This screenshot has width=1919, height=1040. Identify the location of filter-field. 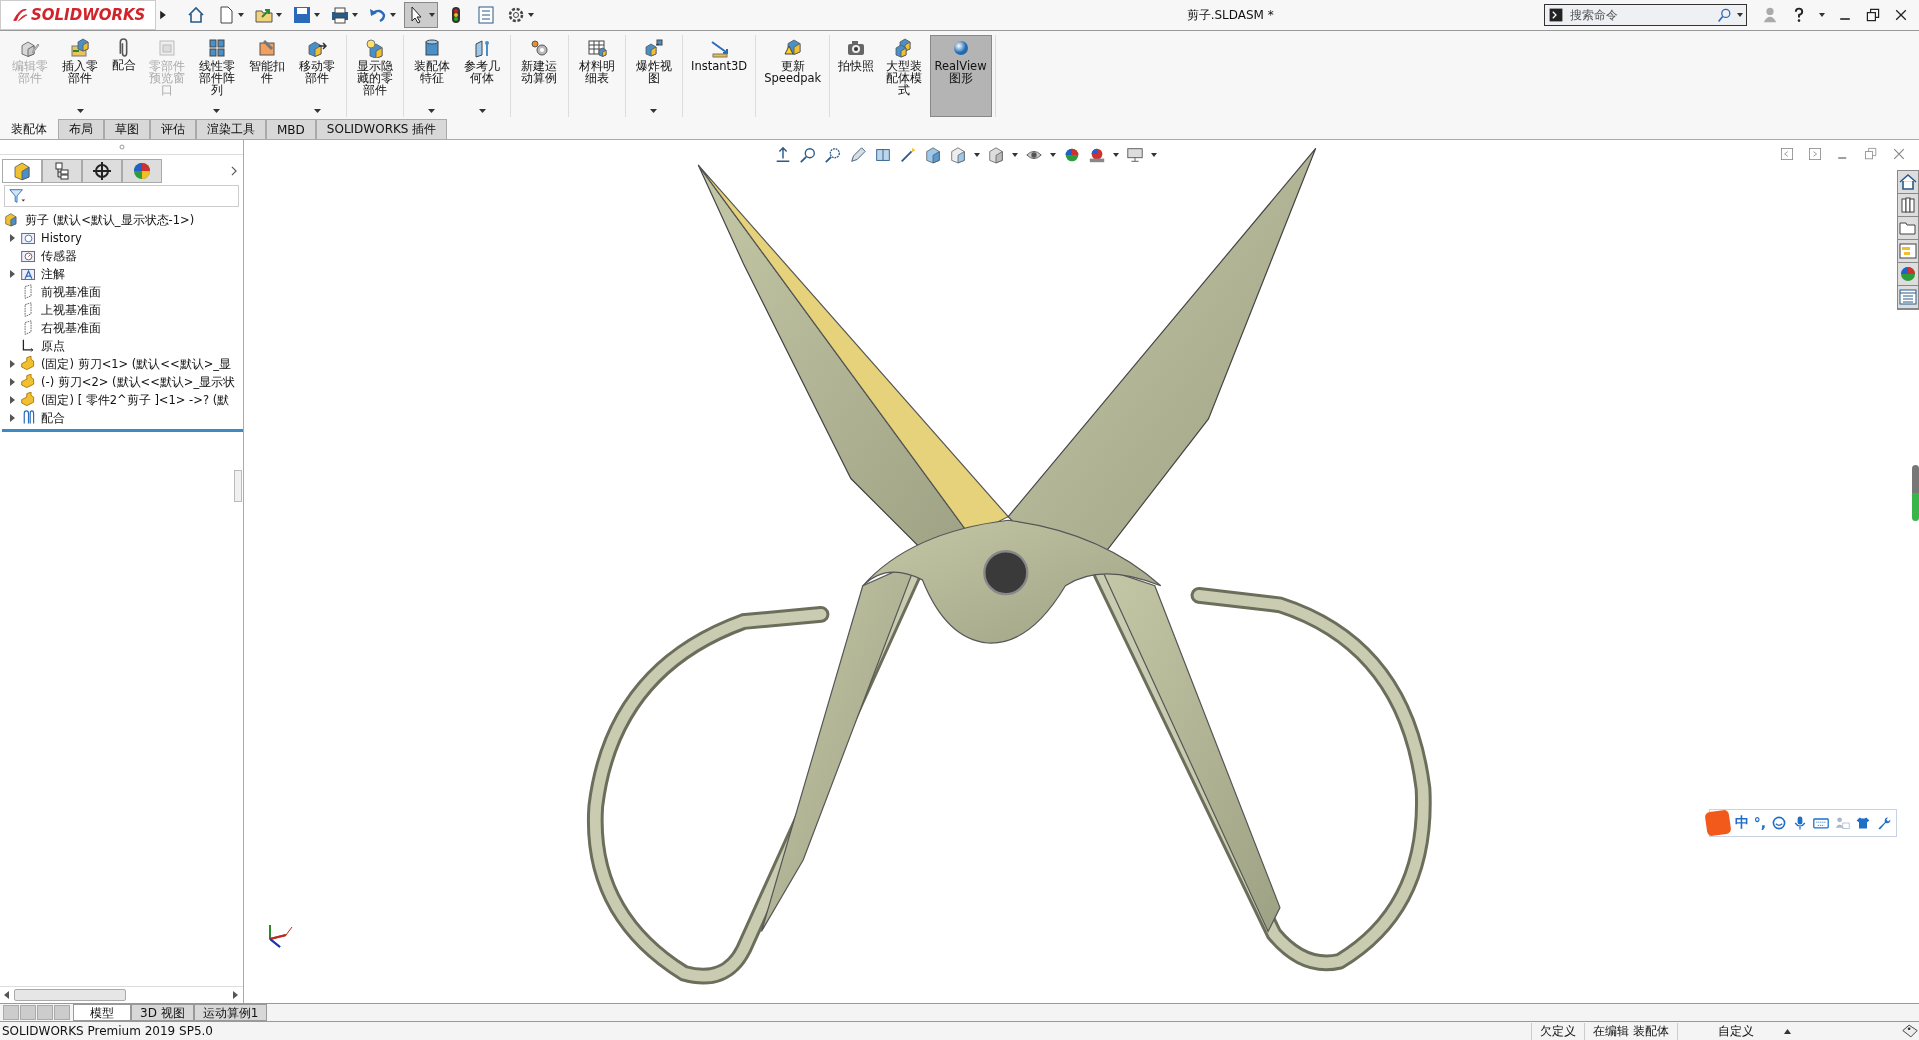
(121, 196).